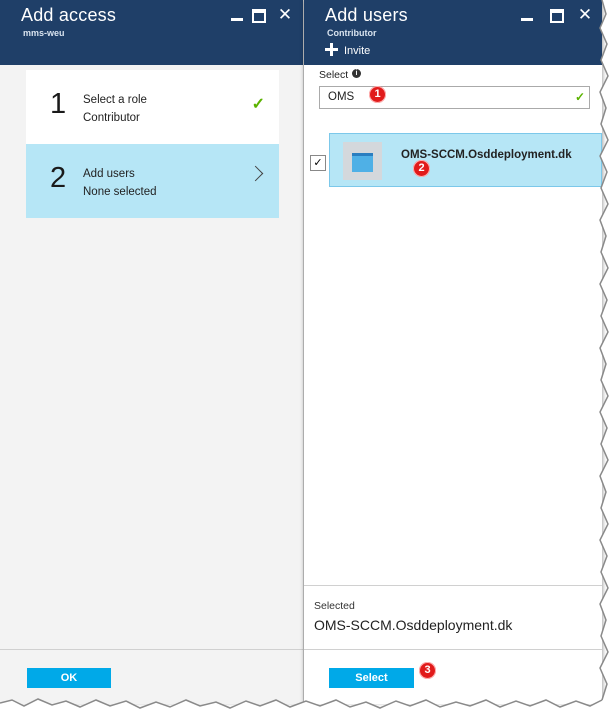 Image resolution: width=615 pixels, height=717 pixels. Describe the element at coordinates (427, 670) in the screenshot. I see `step-marker-3: 3` at that location.